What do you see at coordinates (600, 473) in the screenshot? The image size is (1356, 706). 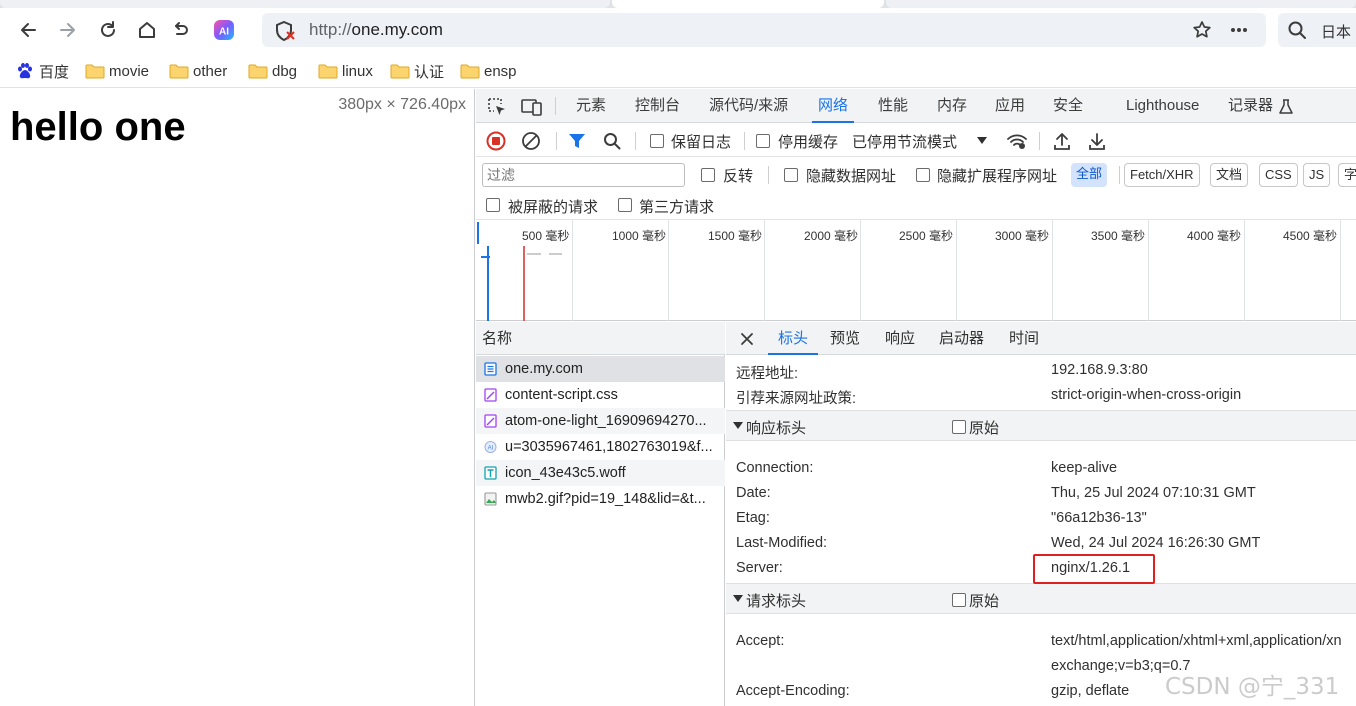 I see `request-row: icon_43e43c5.woff` at bounding box center [600, 473].